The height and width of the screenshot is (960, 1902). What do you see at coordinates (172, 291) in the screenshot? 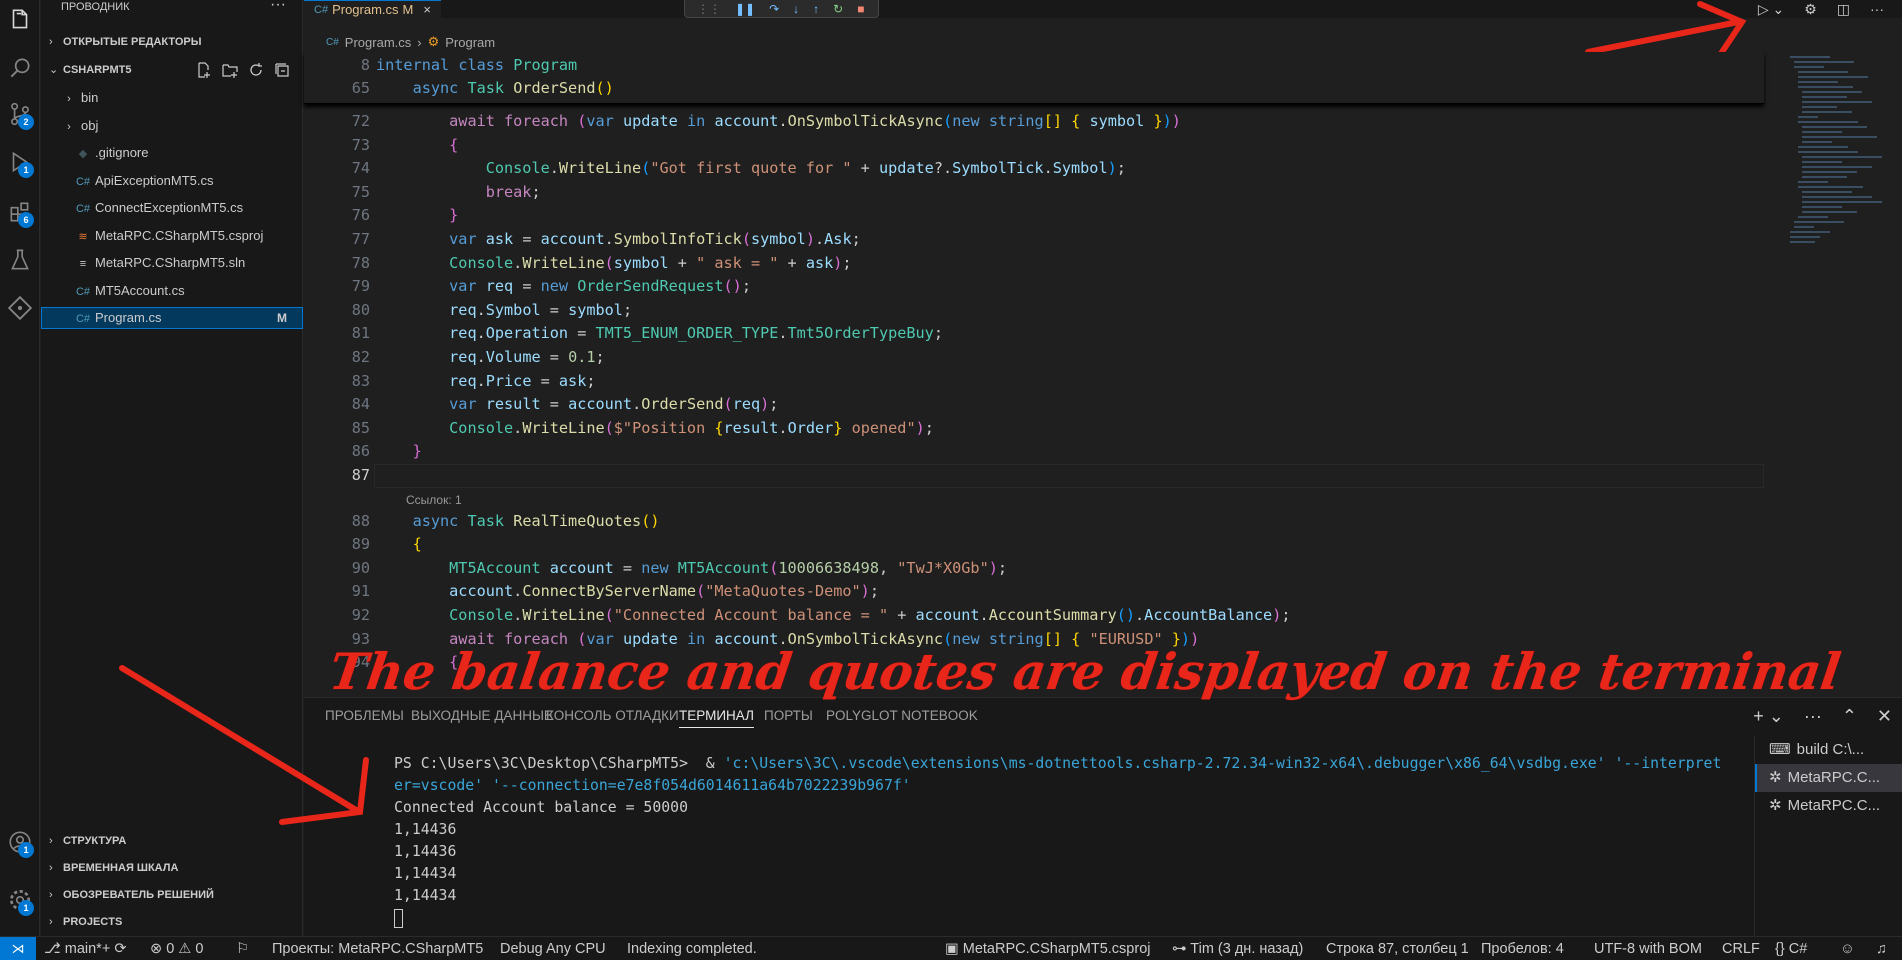
I see `tree-item: C# MT5Account.cs` at bounding box center [172, 291].